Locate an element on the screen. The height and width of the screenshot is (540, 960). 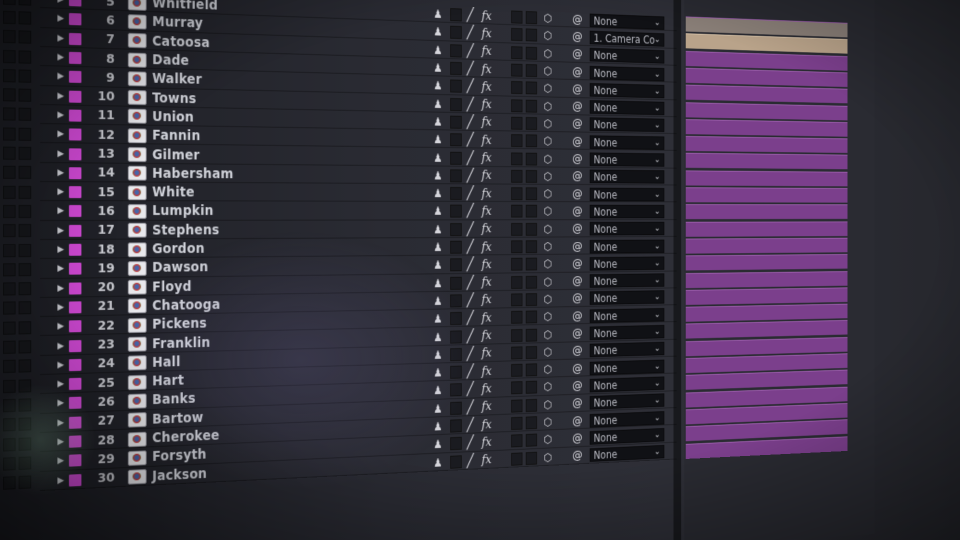
layer-row: ▶ 16 Lumpkin ♟ ╱ fx ⬡ @ None ⌄ is located at coordinates (418, 211).